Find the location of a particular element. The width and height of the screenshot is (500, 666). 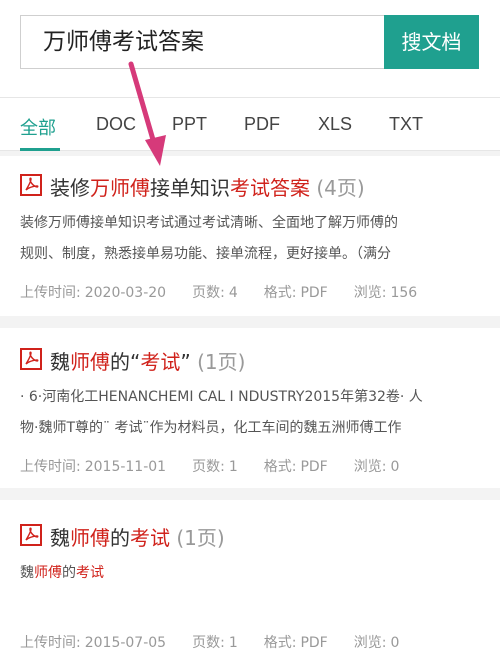

tab-xls: XLS is located at coordinates (335, 124).